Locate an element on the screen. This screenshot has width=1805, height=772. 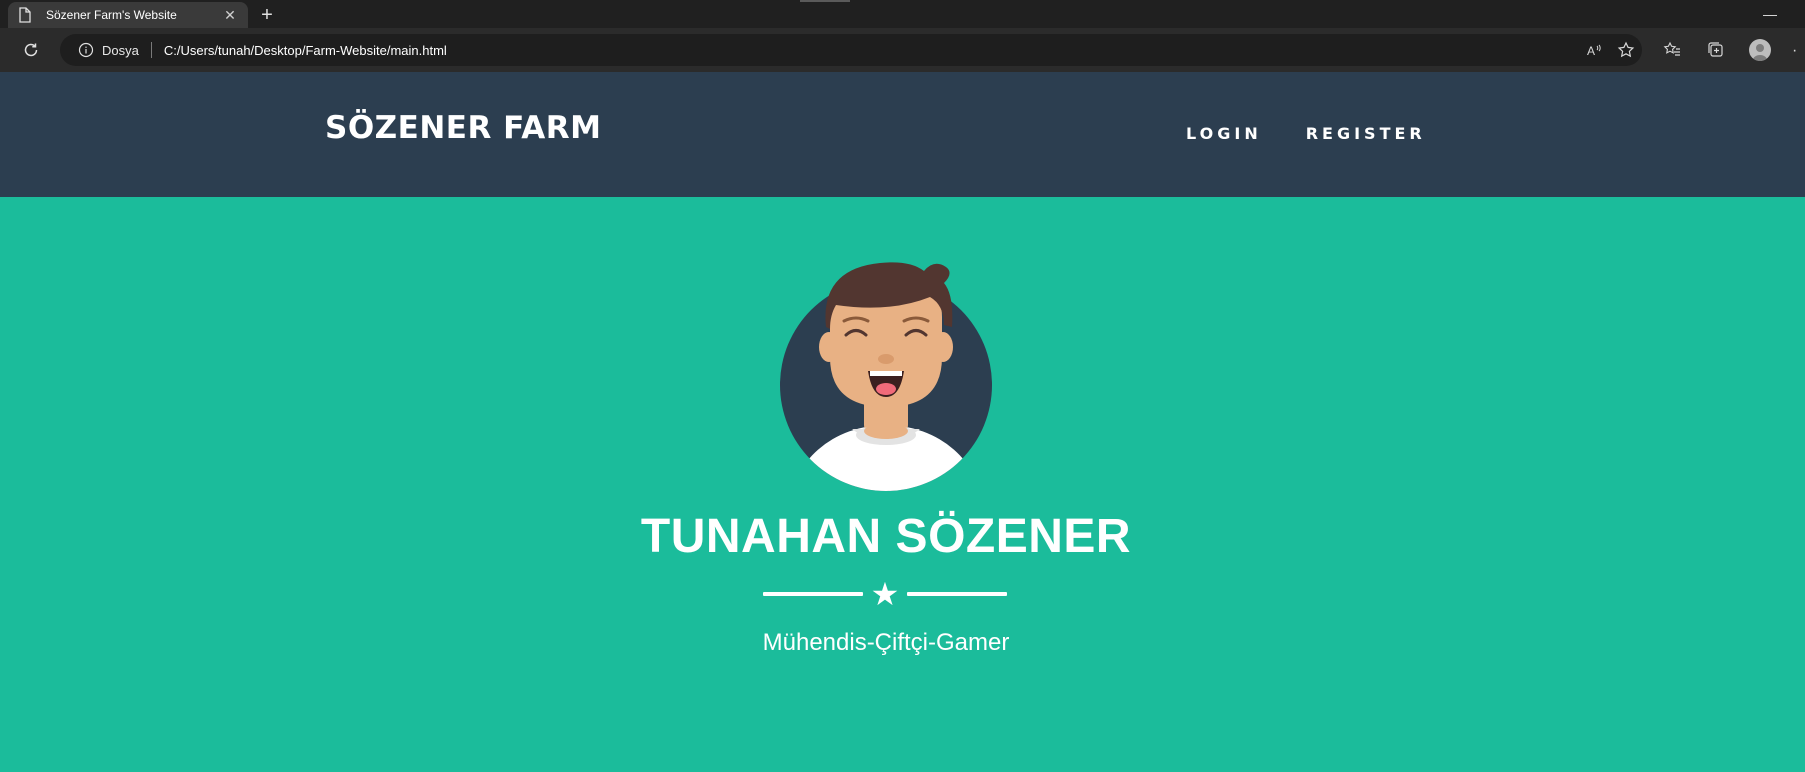
browser-actions is located at coordinates (1716, 50).